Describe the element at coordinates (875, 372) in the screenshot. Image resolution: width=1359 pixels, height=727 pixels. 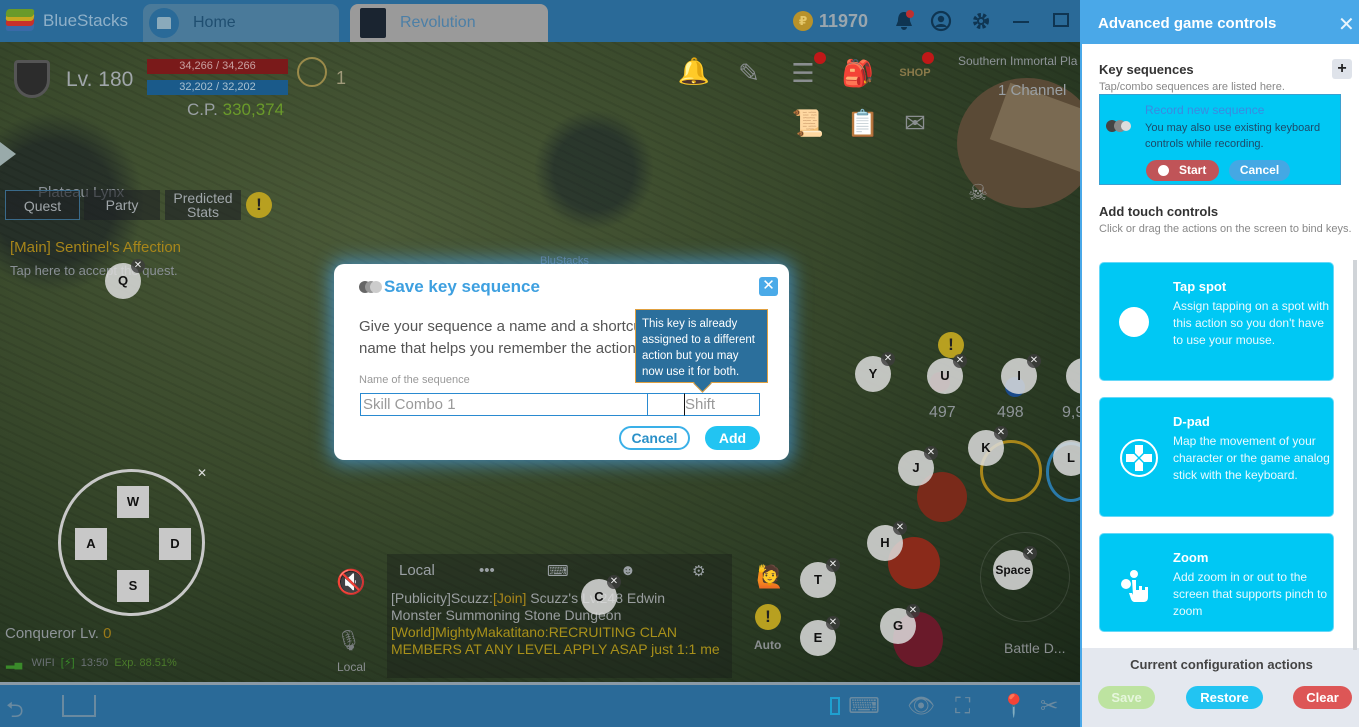
I see `key-overlay-y: Y ✕` at that location.